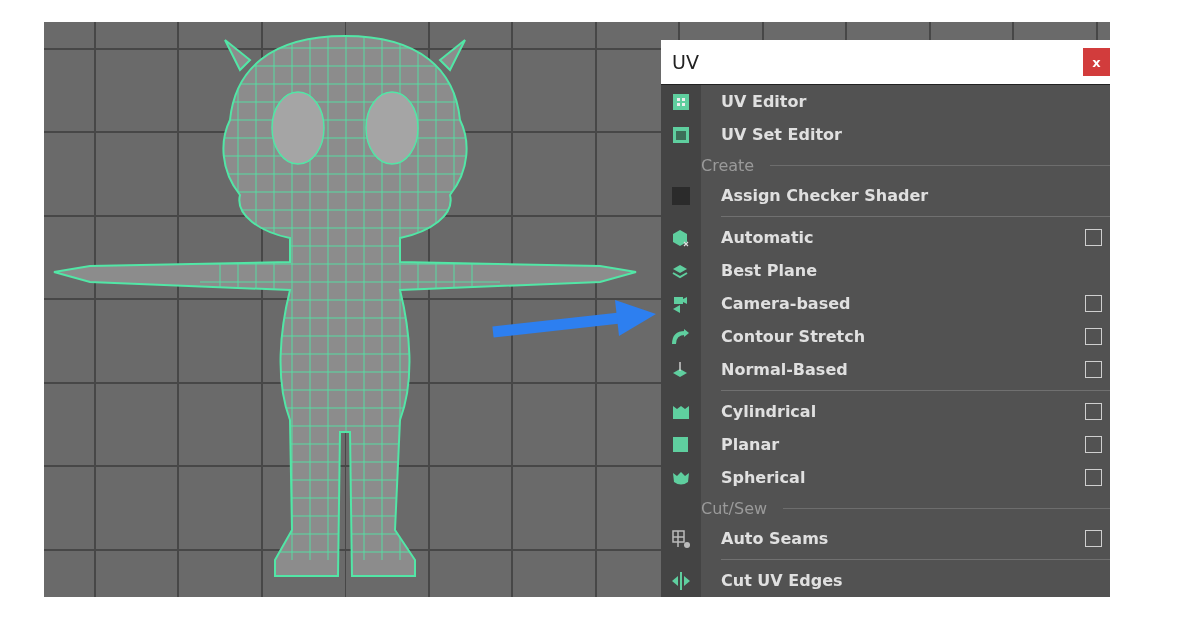  Describe the element at coordinates (681, 101) in the screenshot. I see `checker-icon` at that location.